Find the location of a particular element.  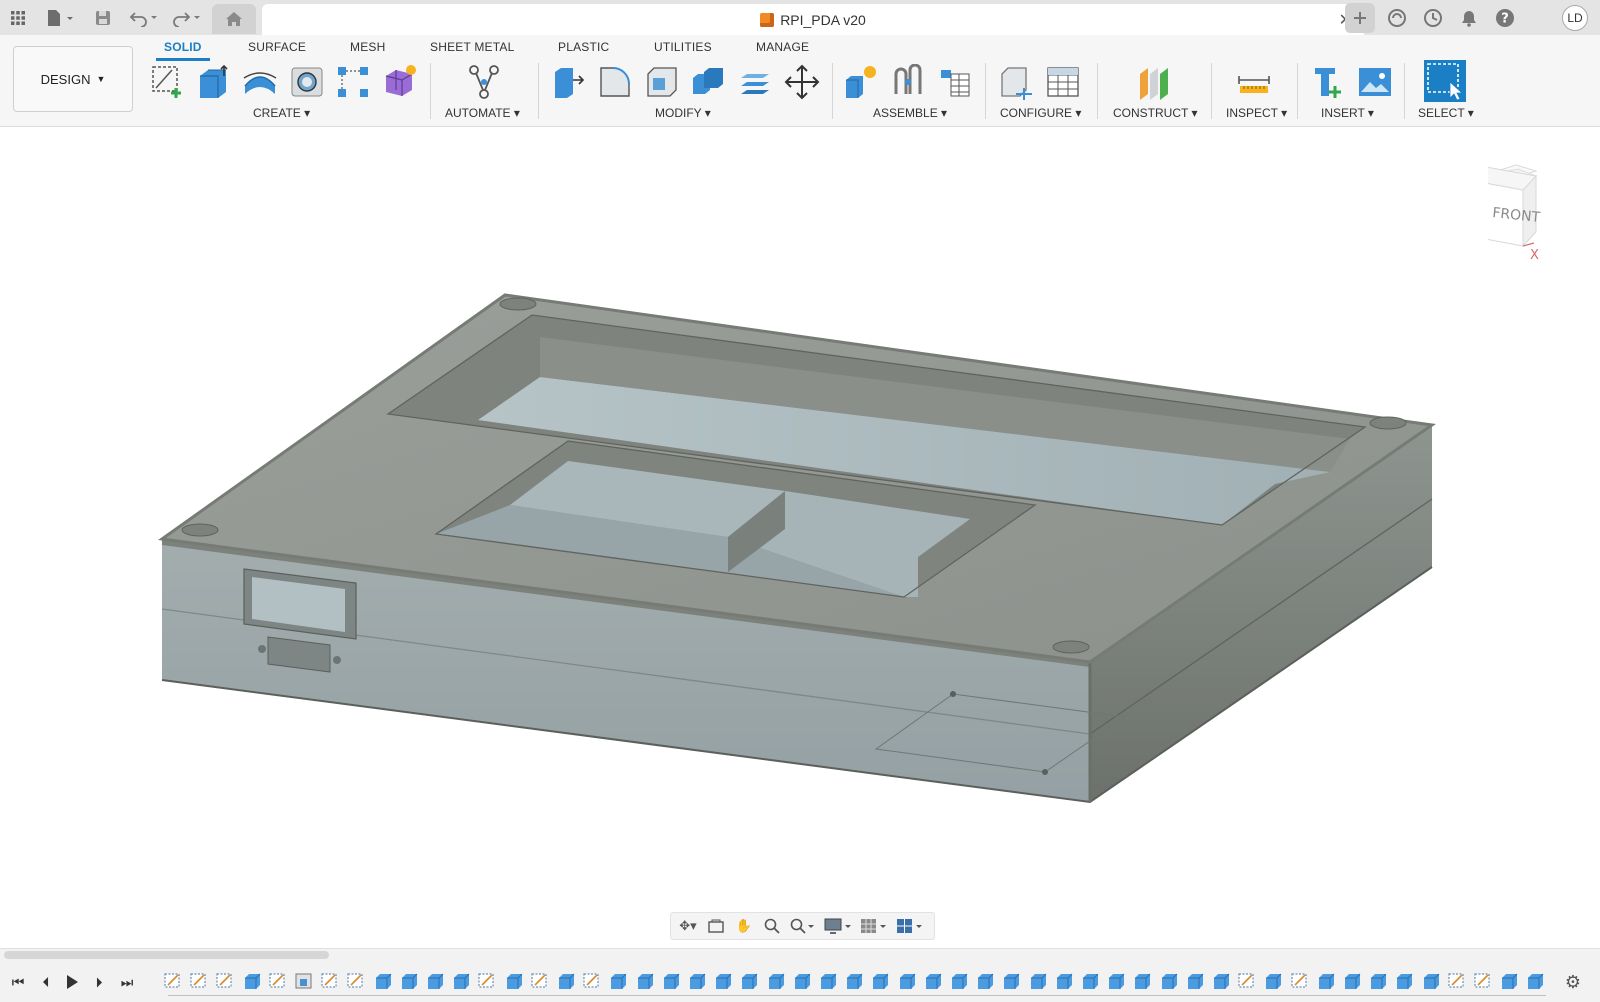

group-automate: AUTOMATE ▾ is located at coordinates (482, 113).